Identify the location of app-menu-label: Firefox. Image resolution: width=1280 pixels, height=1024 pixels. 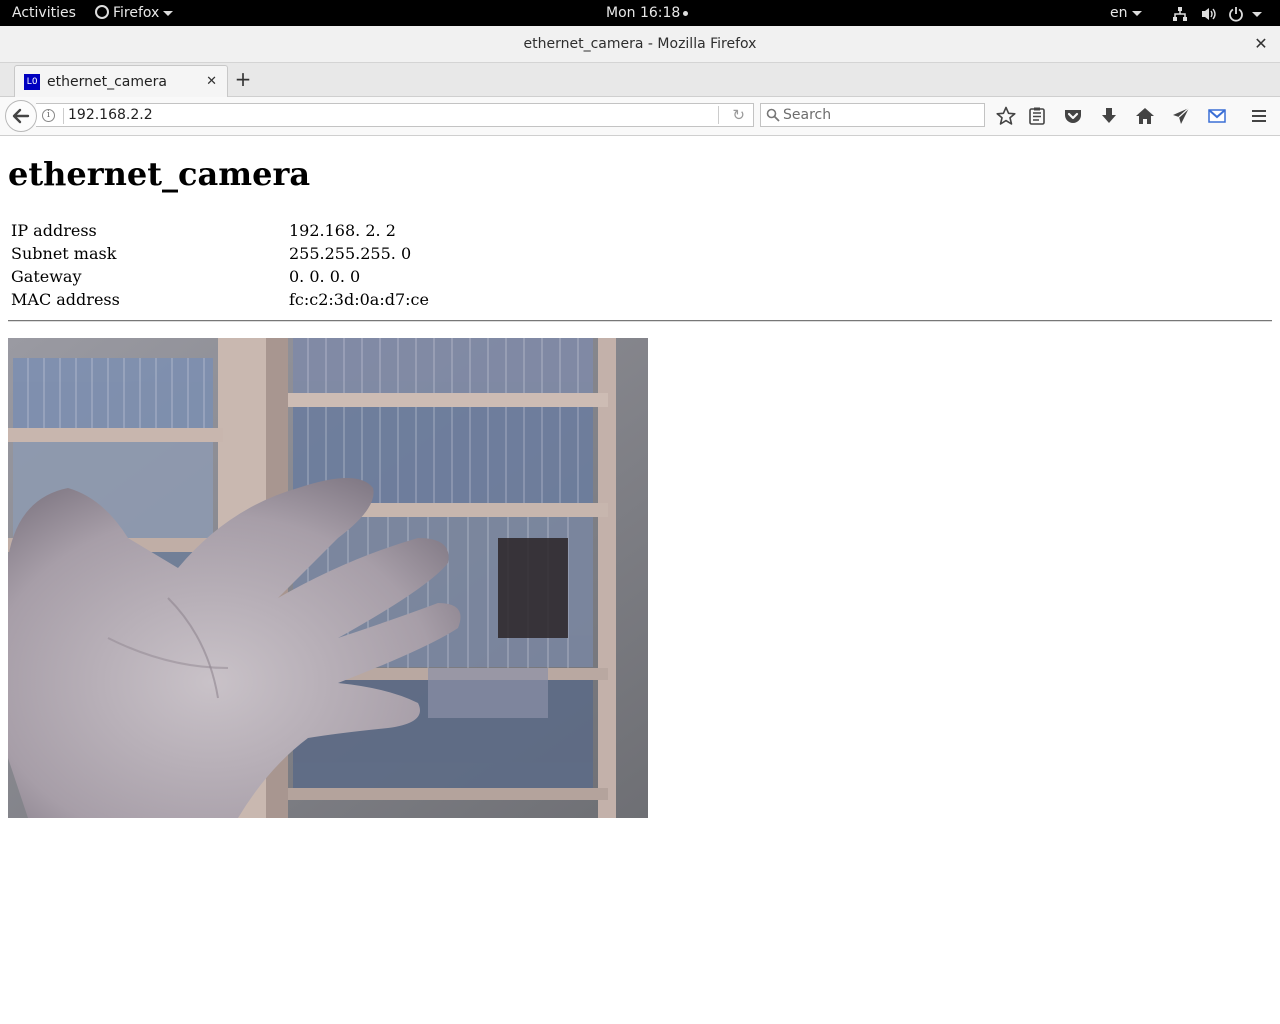
(136, 13).